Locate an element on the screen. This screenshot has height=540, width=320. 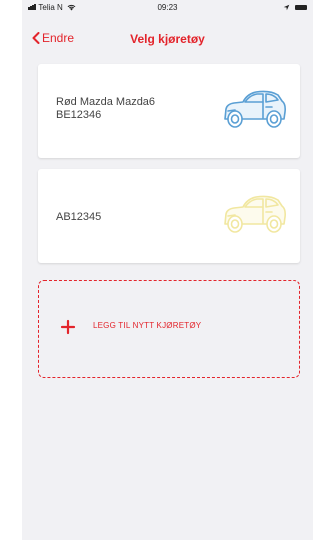
navigation-bar: Endre Velg kjøretøy is located at coordinates (167, 40).